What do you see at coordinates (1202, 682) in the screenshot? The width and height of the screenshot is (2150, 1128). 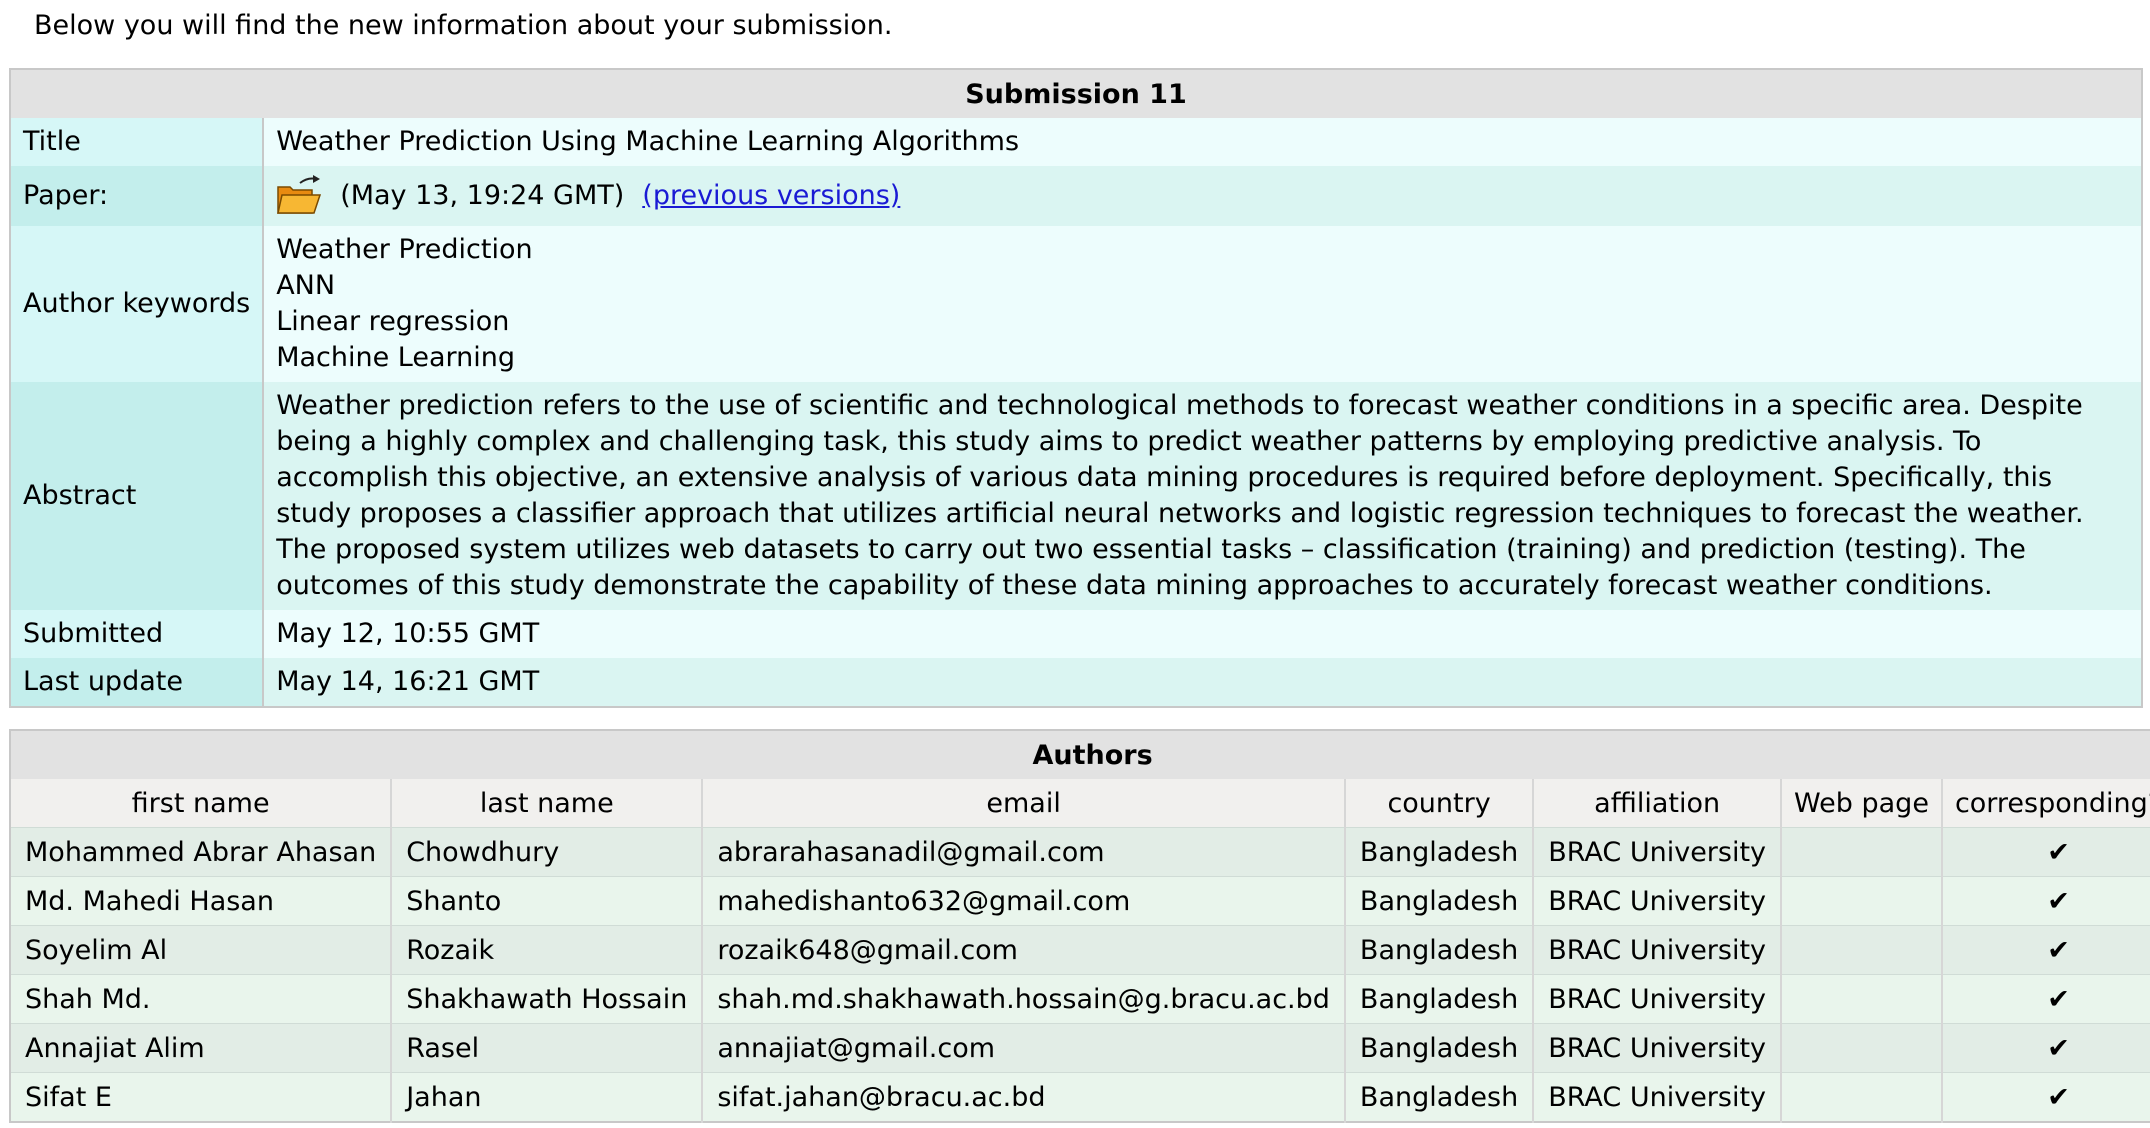 I see `last-update-value: May 14, 16:21 GMT` at bounding box center [1202, 682].